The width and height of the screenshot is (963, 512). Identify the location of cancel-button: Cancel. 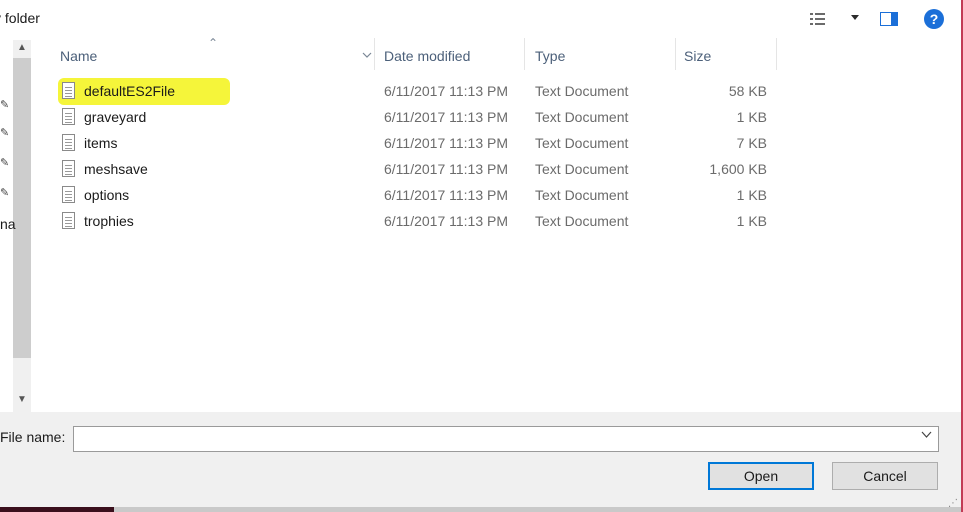
(885, 476).